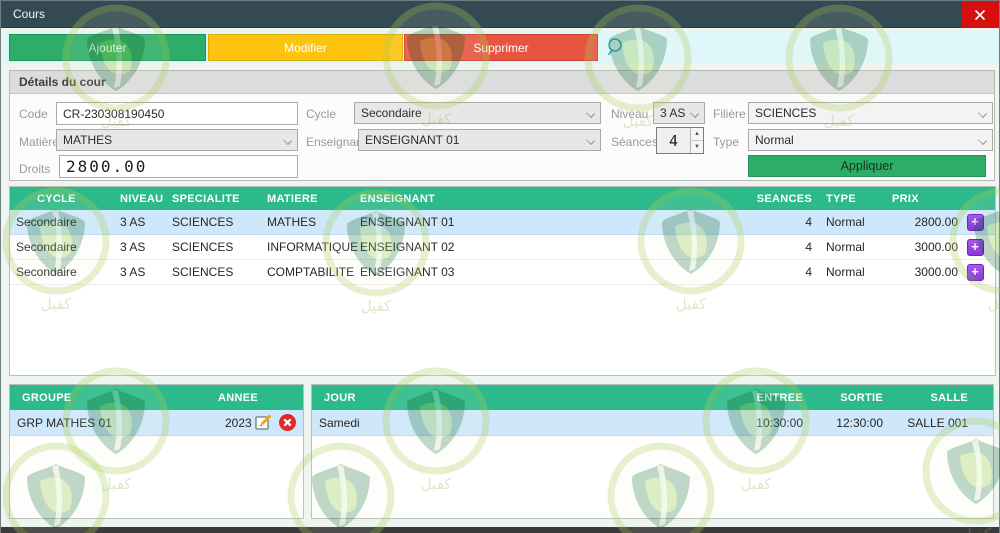  I want to click on spin-up-icon: ▲, so click(697, 134).